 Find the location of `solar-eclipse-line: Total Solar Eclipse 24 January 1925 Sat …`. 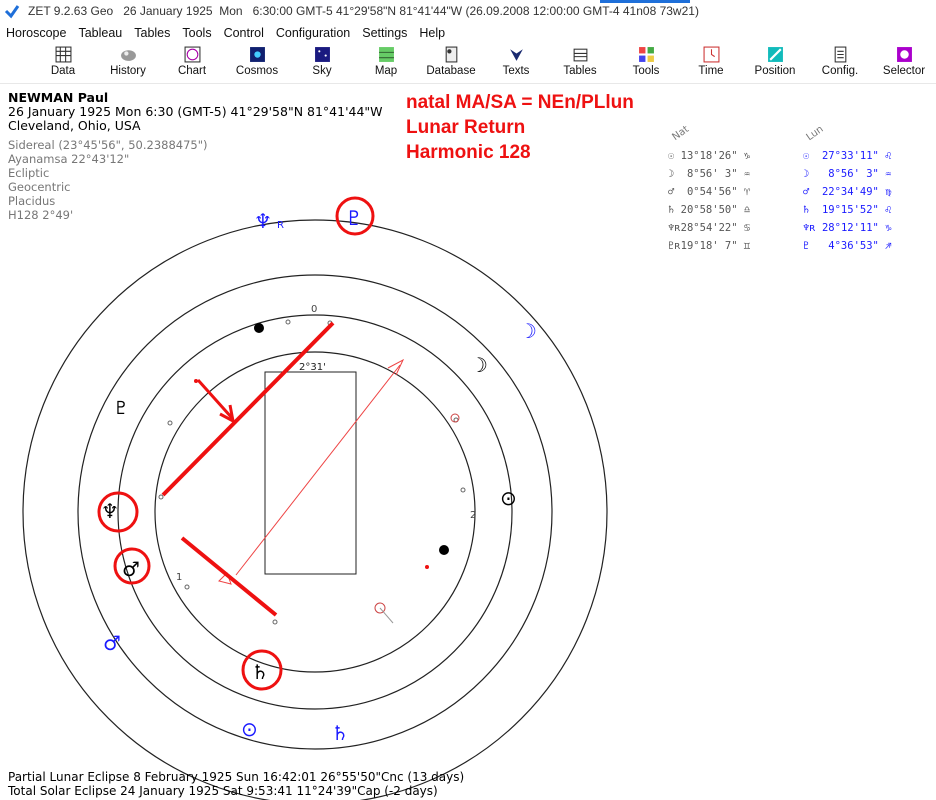

solar-eclipse-line: Total Solar Eclipse 24 January 1925 Sat … is located at coordinates (223, 791).